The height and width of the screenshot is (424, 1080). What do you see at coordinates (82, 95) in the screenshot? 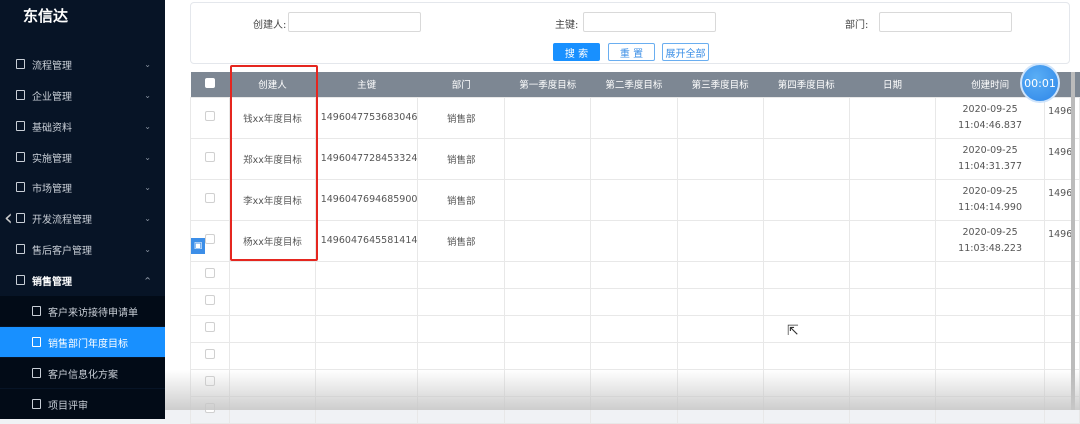
I see `sidebar-item: 企业管理 ⌄` at bounding box center [82, 95].